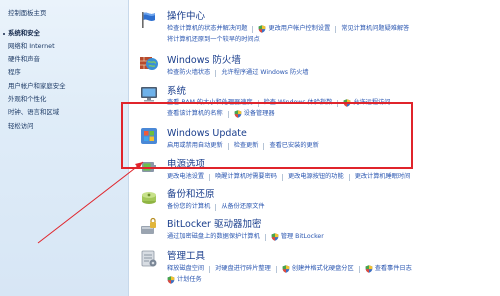 Image resolution: width=500 pixels, height=296 pixels. What do you see at coordinates (185, 269) in the screenshot?
I see `free-disk-space-link: 释放磁盘空间` at bounding box center [185, 269].